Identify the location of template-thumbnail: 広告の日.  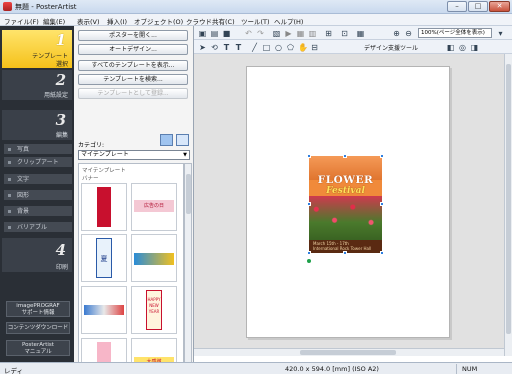
(154, 207).